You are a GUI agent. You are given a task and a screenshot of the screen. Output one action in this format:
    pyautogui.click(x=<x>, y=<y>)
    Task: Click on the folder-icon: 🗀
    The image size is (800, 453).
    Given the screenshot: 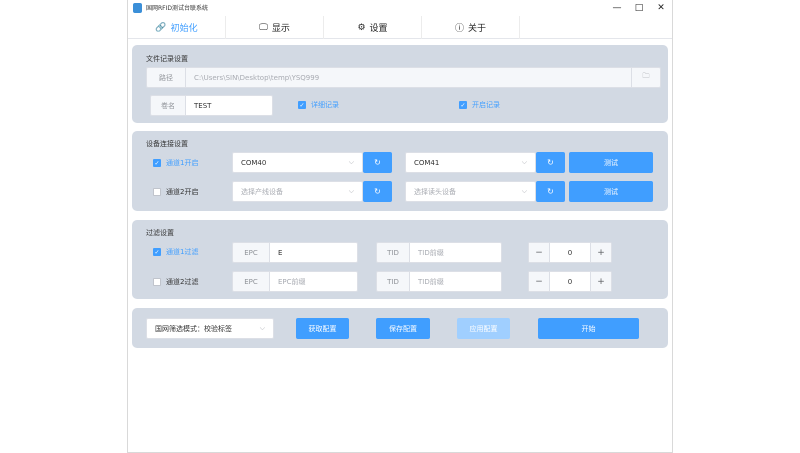 What is the action you would take?
    pyautogui.click(x=646, y=76)
    